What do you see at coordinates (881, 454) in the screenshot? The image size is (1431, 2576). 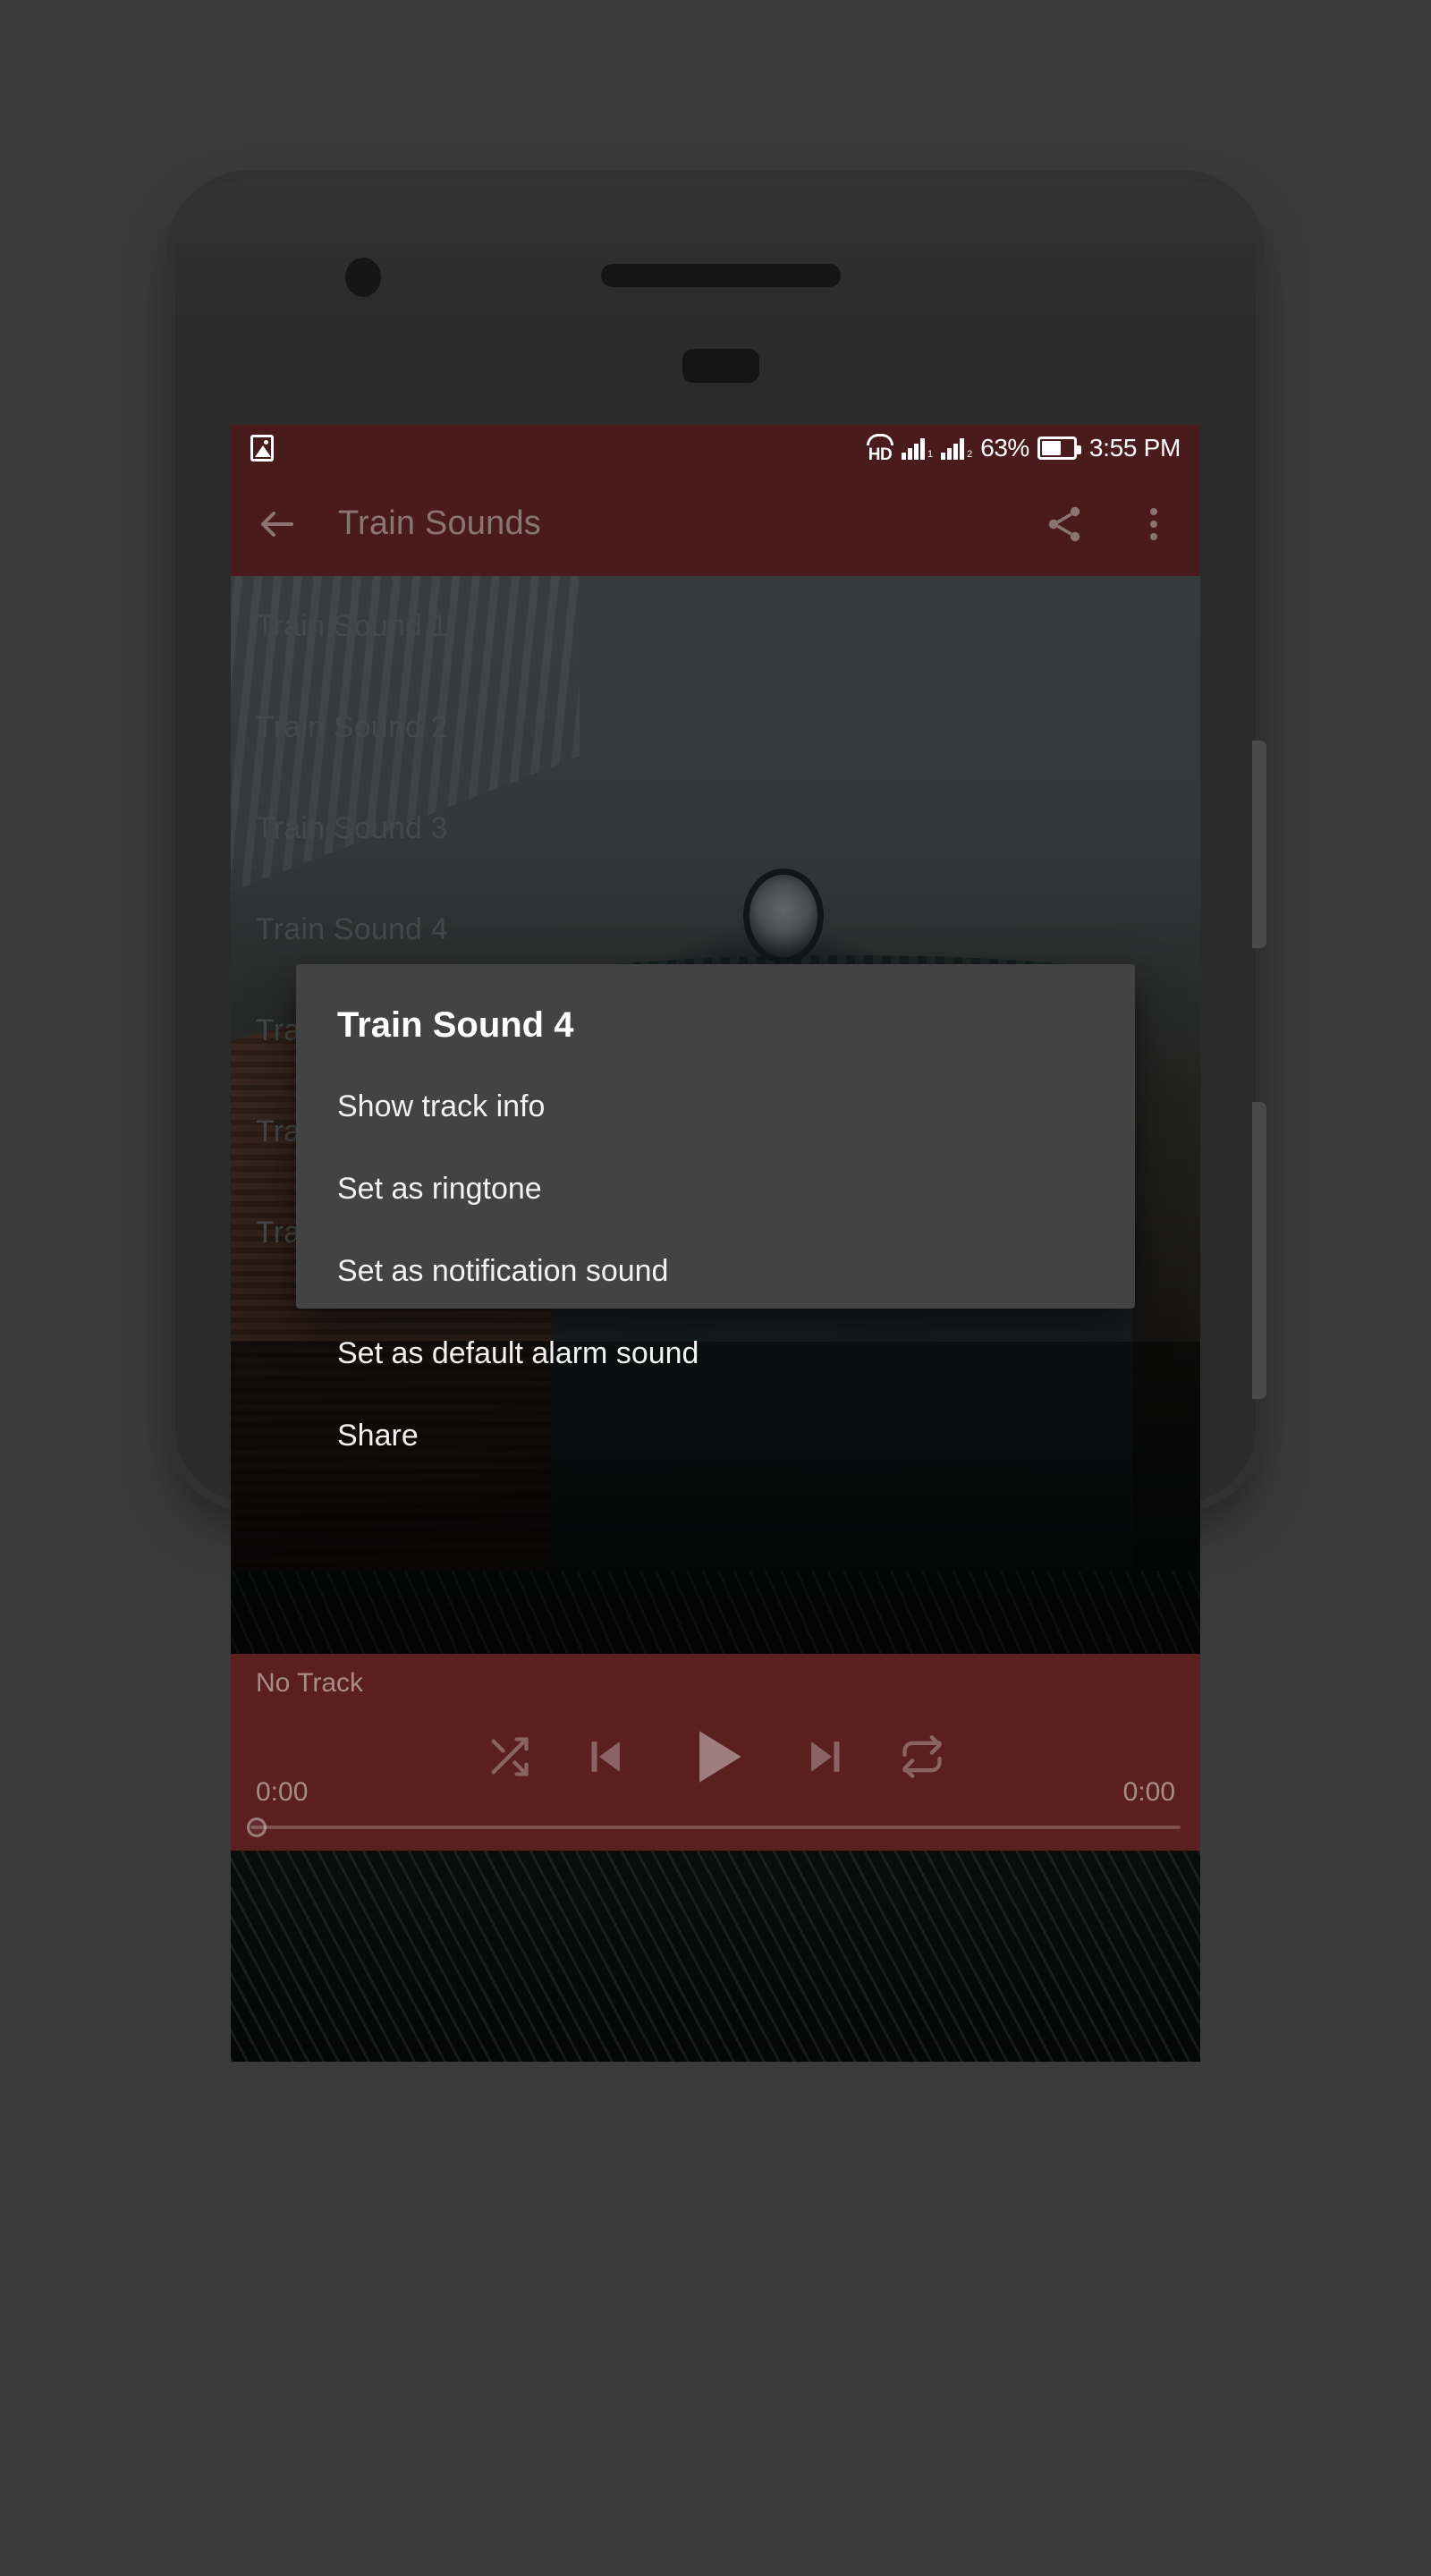 I see `volte-label: HD` at bounding box center [881, 454].